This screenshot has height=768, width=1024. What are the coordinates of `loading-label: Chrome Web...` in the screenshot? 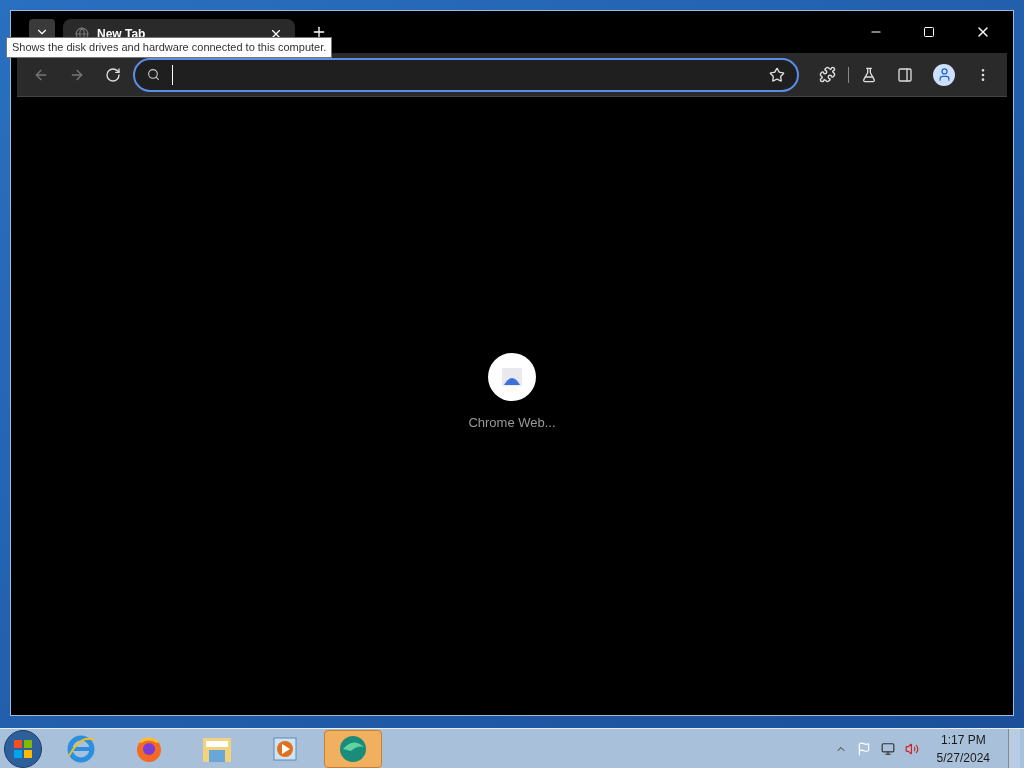 It's located at (512, 423).